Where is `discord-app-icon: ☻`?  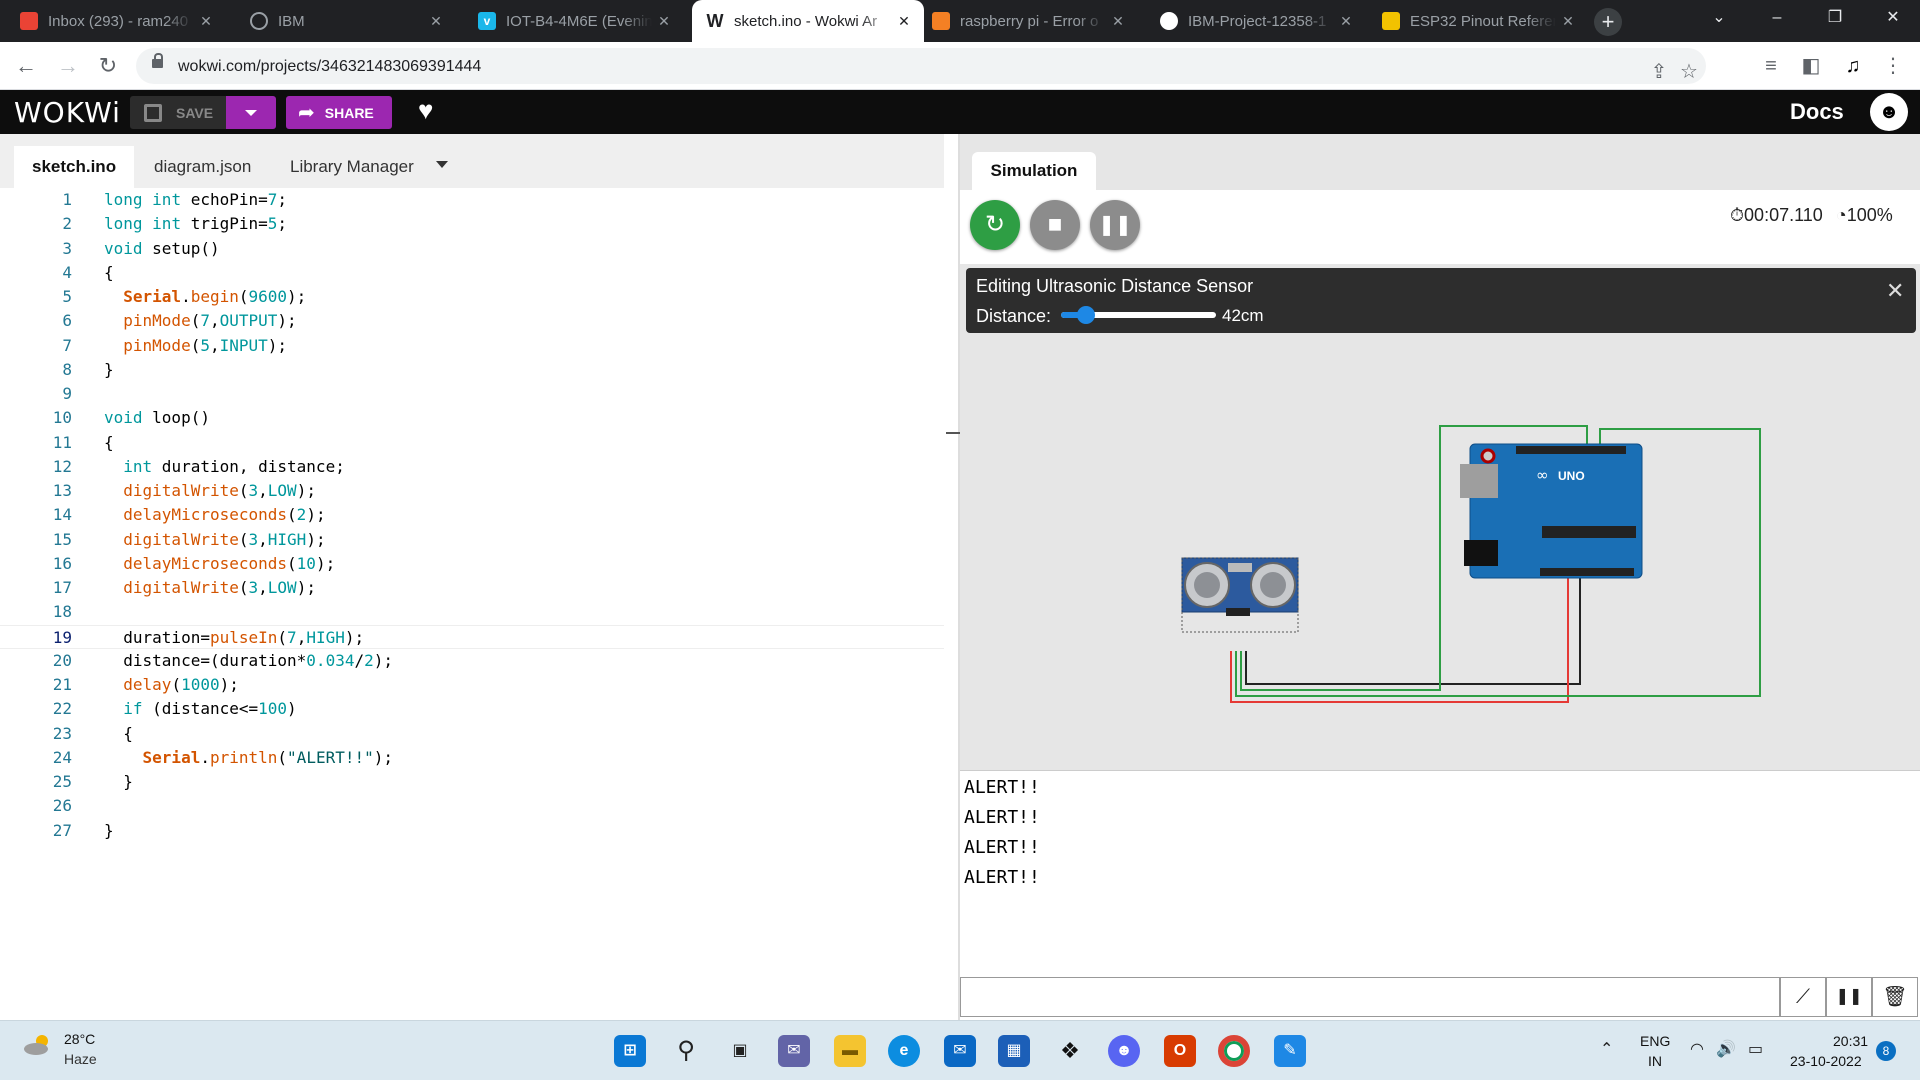
discord-app-icon: ☻ is located at coordinates (1124, 1051).